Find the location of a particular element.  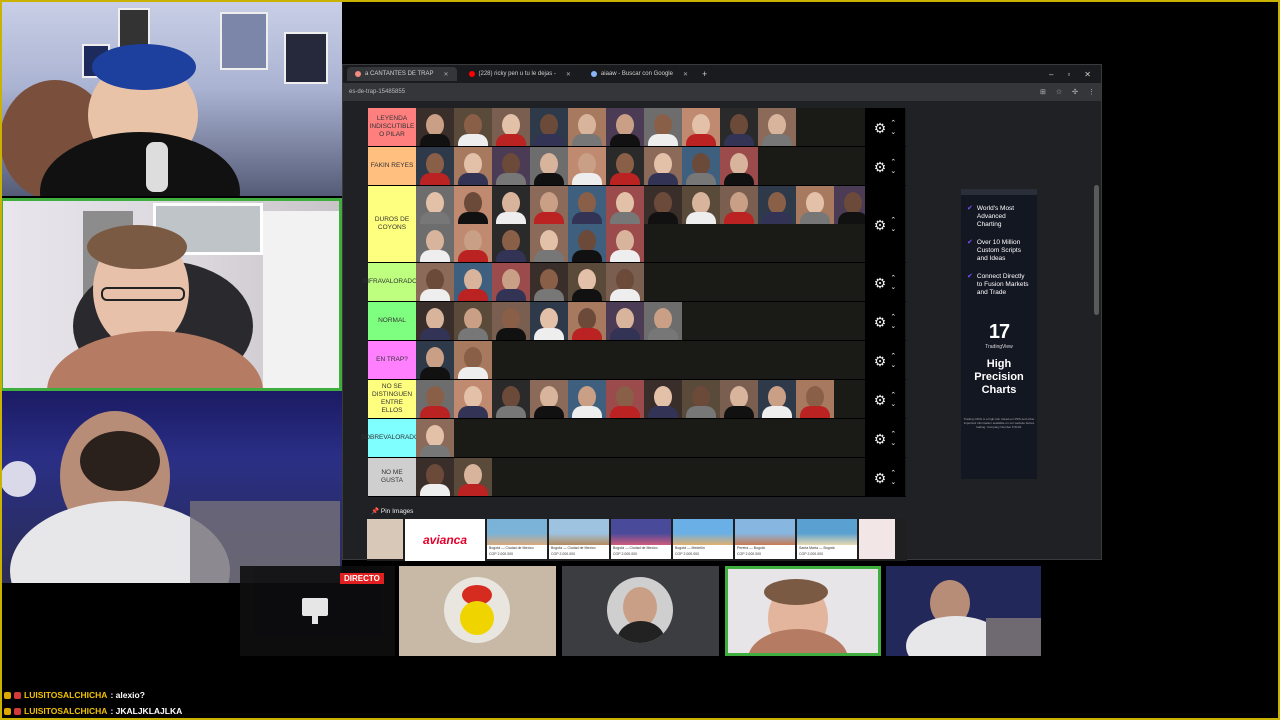

address-bar: es-de-trap-15485855 ⊞ ☆ ✣ ⋮ is located at coordinates (722, 92).